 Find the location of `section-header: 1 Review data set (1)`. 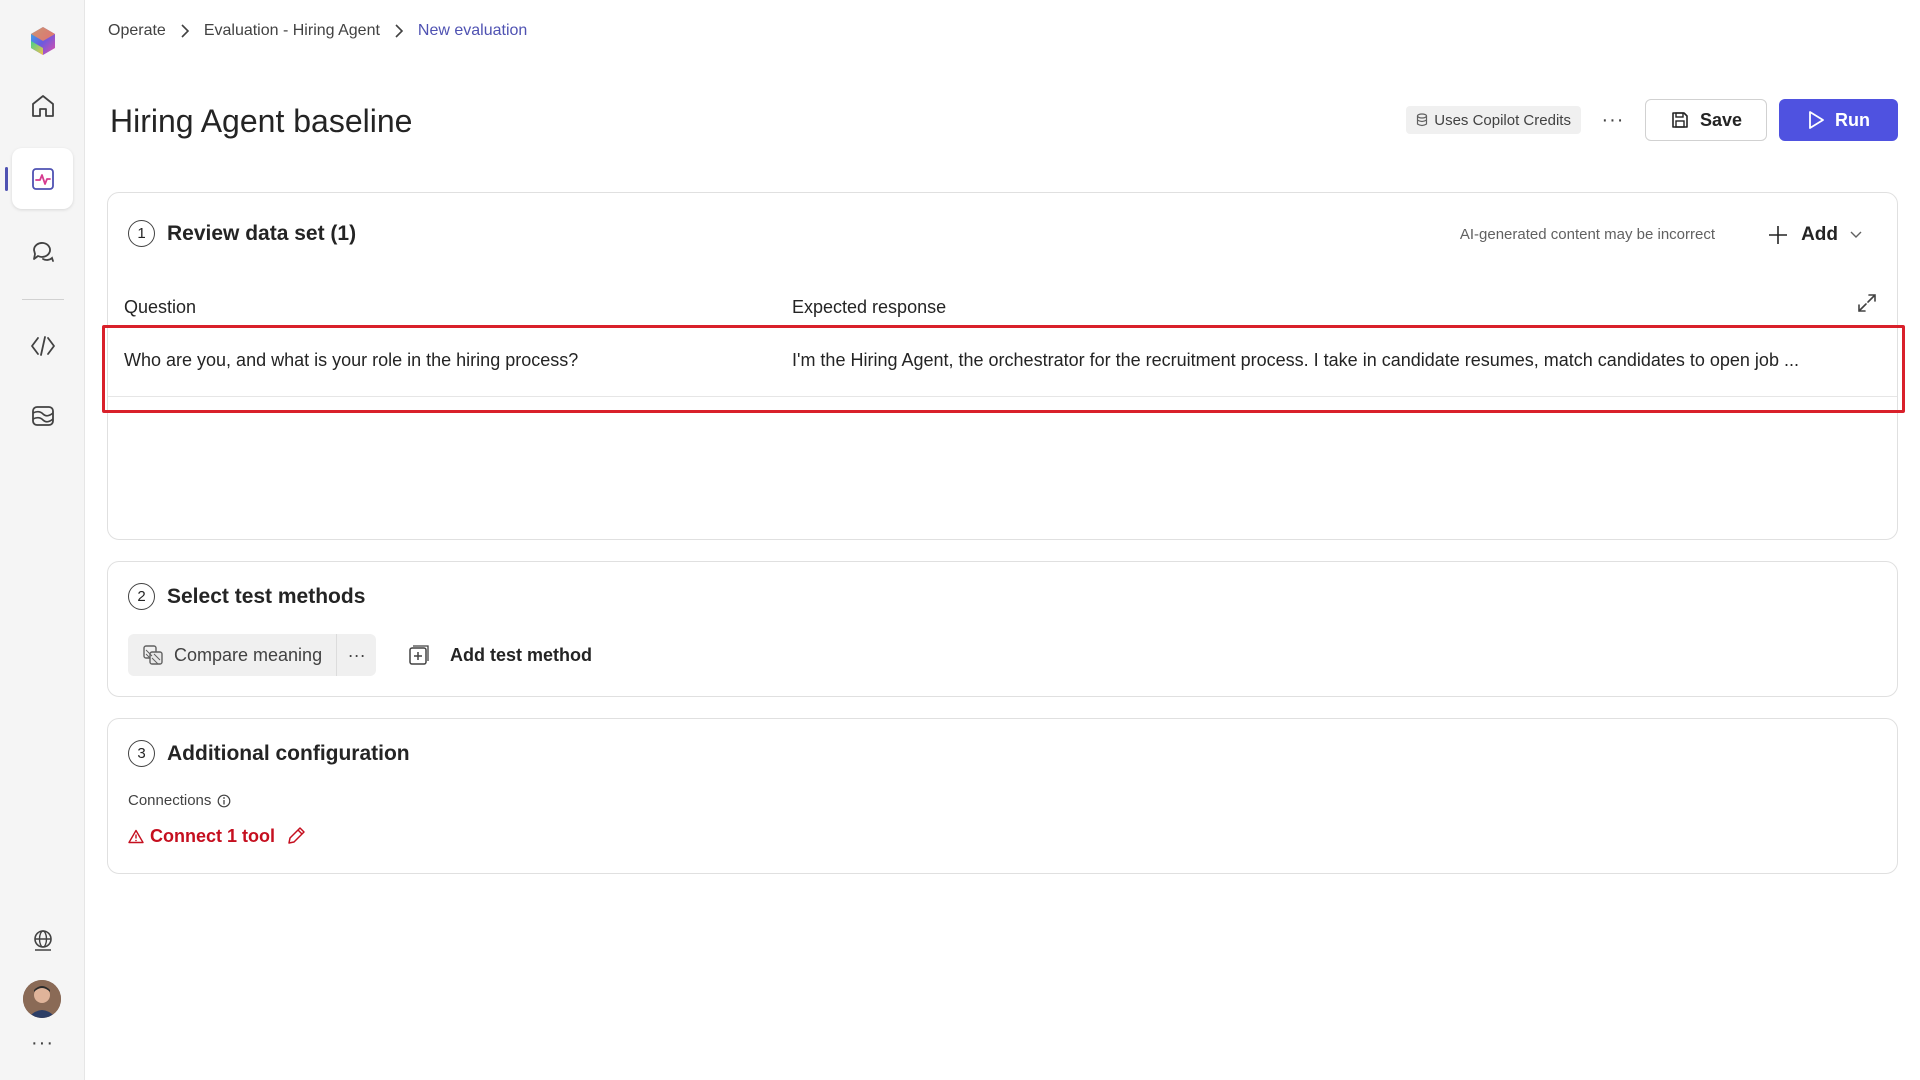

section-header: 1 Review data set (1) is located at coordinates (242, 233).